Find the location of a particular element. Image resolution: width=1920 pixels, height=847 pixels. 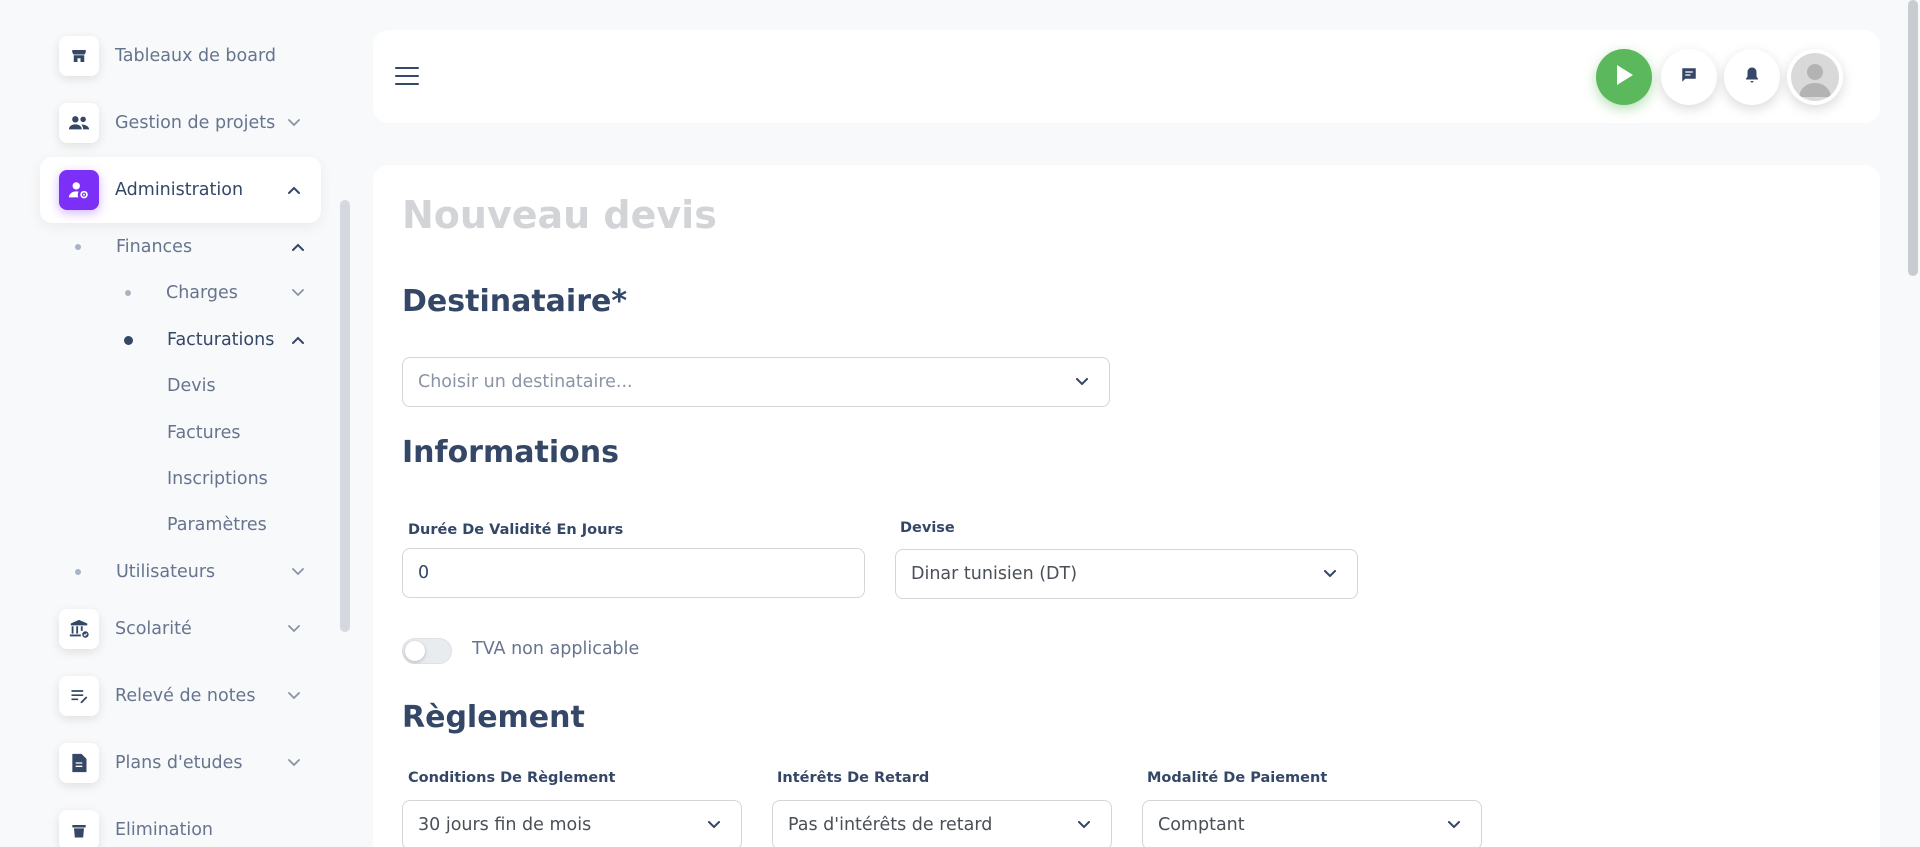

devise-select: Dinar tunisien (DT) is located at coordinates (1126, 574).